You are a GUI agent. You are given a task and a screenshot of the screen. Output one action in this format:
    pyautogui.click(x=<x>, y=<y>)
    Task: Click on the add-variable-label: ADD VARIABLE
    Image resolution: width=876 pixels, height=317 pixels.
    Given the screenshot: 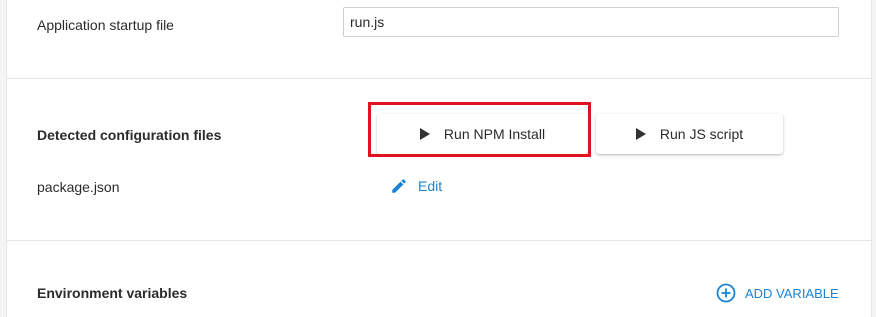 What is the action you would take?
    pyautogui.click(x=792, y=293)
    